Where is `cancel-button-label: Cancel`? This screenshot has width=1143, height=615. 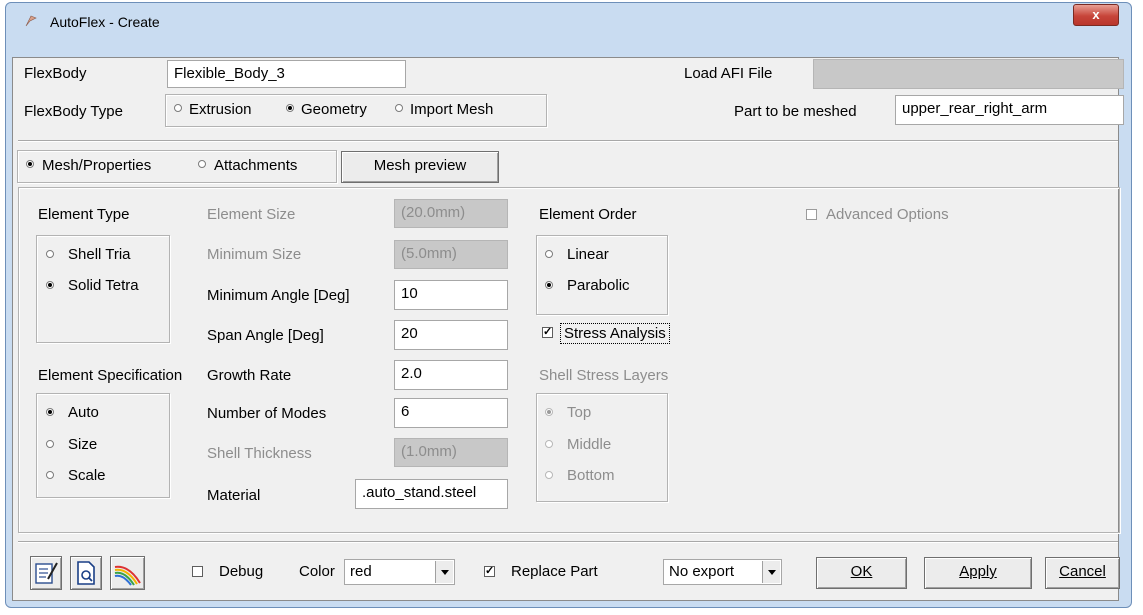
cancel-button-label: Cancel is located at coordinates (1082, 571).